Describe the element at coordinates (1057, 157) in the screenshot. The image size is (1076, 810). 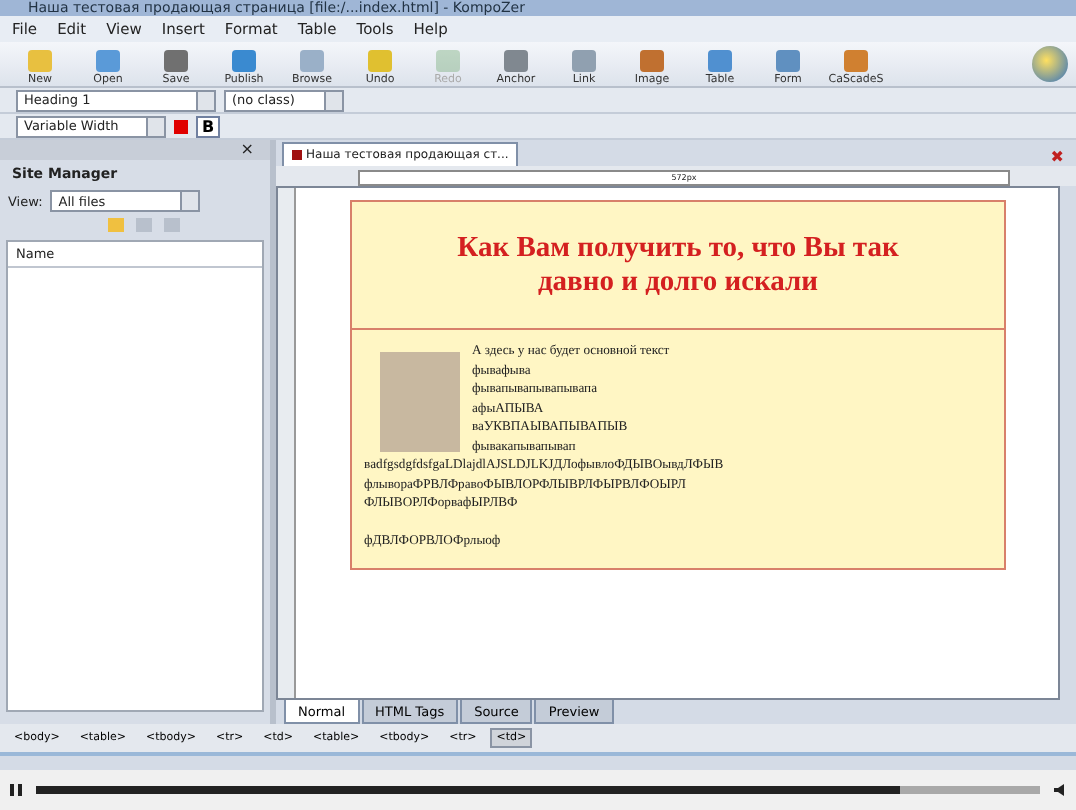
I see `close-icon: ✖` at that location.